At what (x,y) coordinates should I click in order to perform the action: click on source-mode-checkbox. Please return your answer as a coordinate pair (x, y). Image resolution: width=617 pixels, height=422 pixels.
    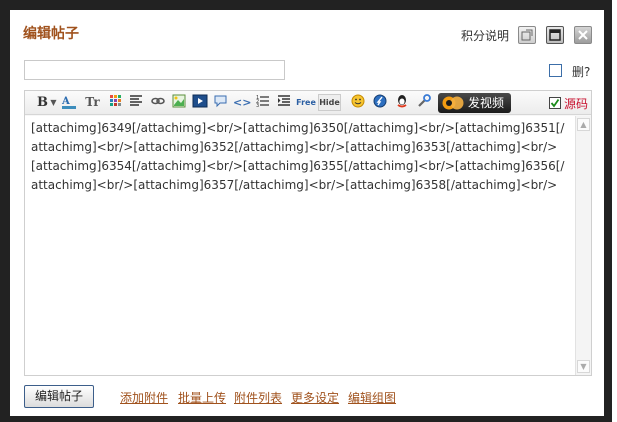
    Looking at the image, I should click on (555, 103).